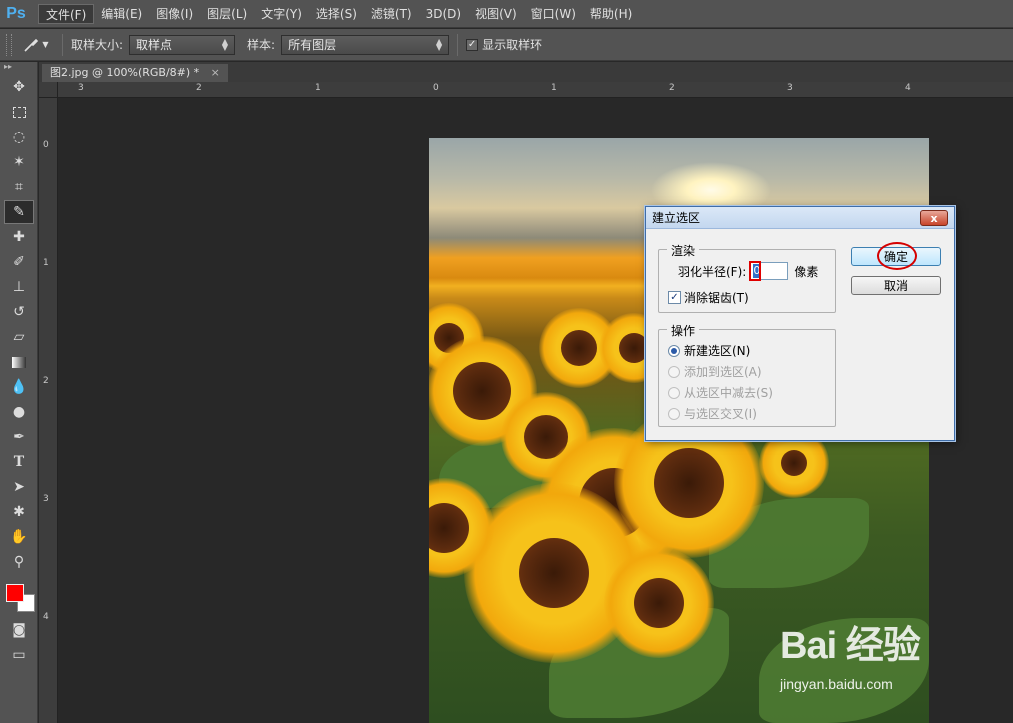 This screenshot has height=723, width=1013. What do you see at coordinates (19, 630) in the screenshot?
I see `quick-mask-button: ◙` at bounding box center [19, 630].